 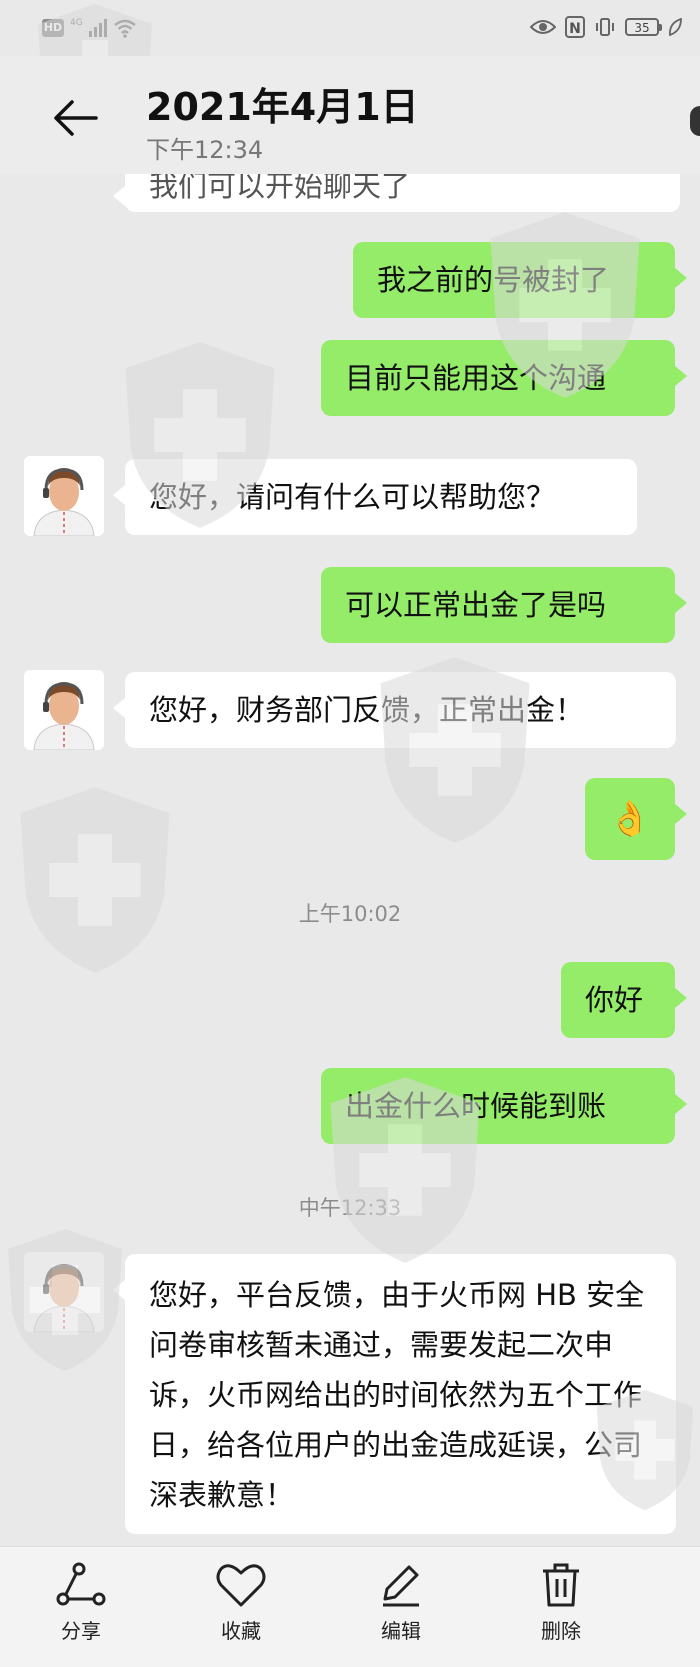 I want to click on message-bubble: 👌, so click(x=636, y=819).